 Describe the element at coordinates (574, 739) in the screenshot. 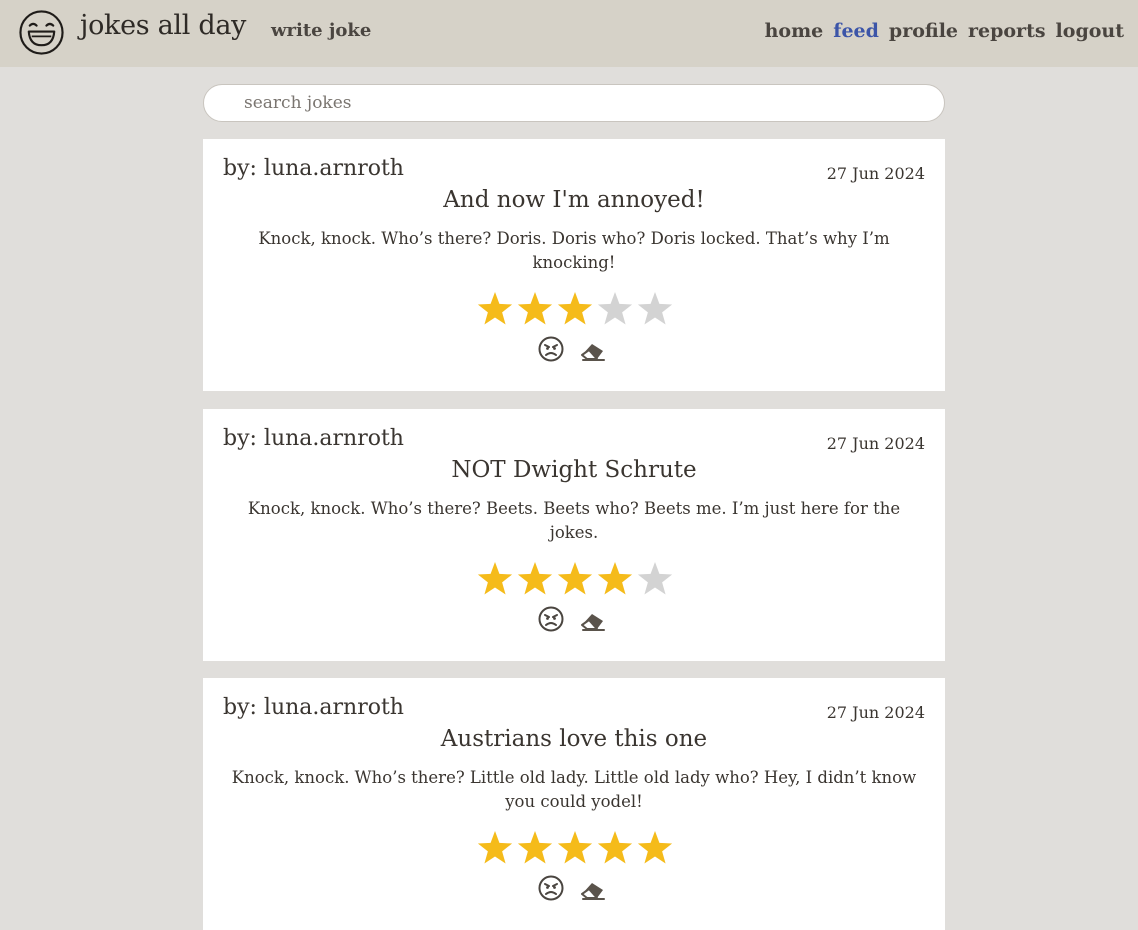

I see `joke-title: Austrians love this one` at that location.